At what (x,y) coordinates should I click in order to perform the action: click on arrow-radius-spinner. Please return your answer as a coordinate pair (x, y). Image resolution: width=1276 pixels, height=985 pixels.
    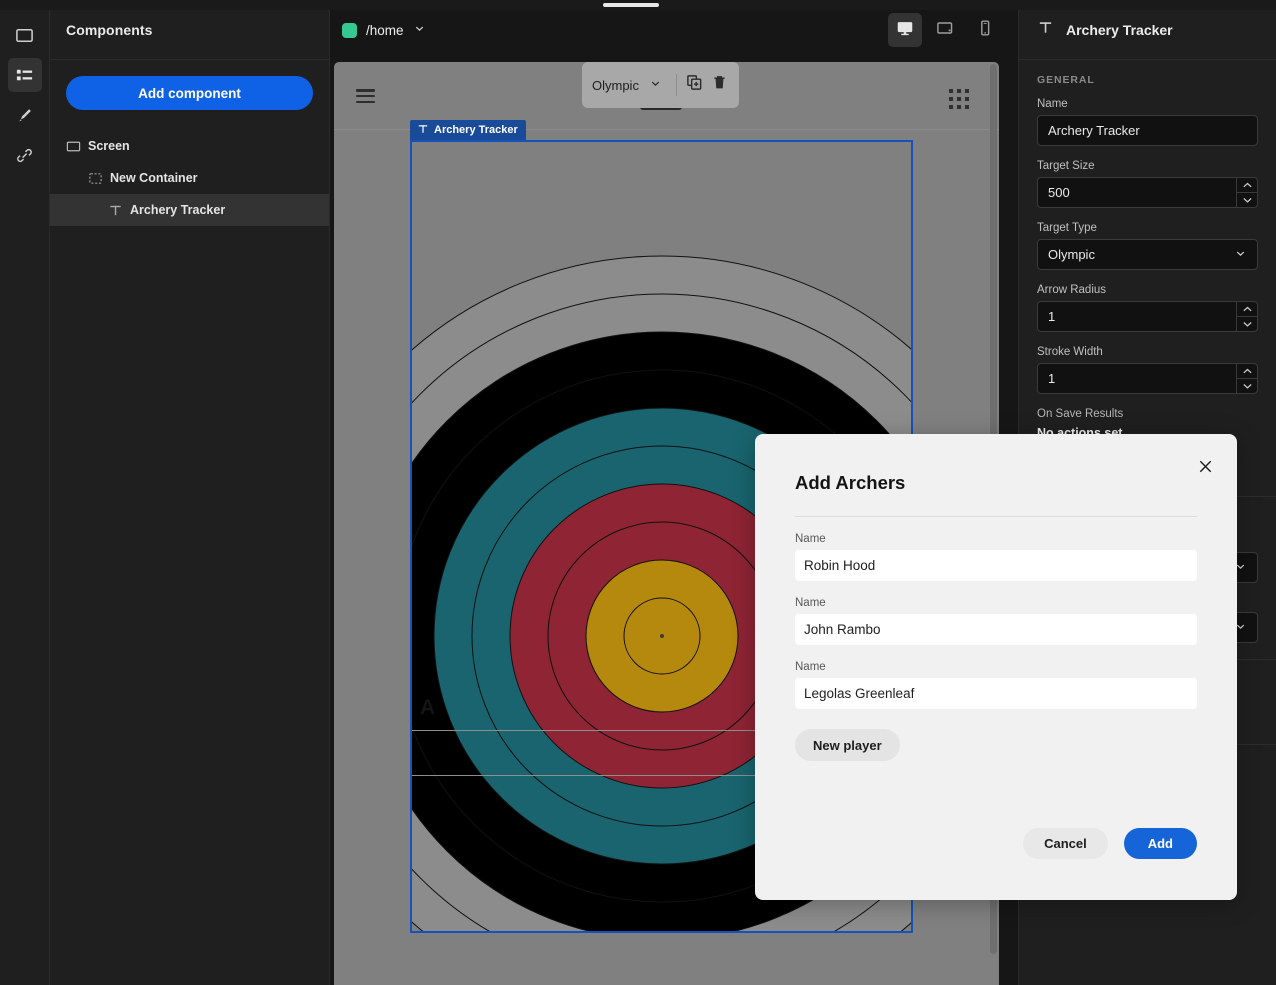
    Looking at the image, I should click on (1247, 316).